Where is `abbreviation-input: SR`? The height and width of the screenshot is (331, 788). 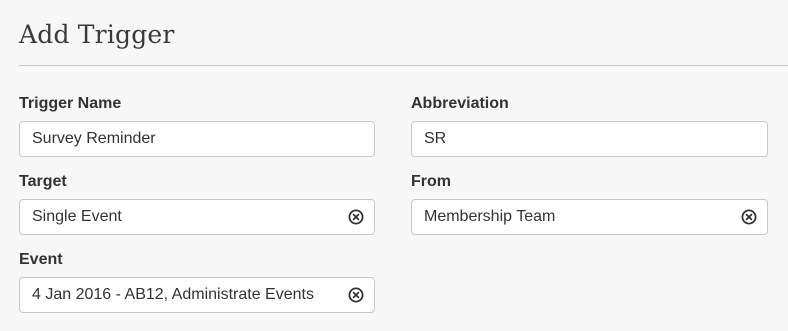
abbreviation-input: SR is located at coordinates (589, 139).